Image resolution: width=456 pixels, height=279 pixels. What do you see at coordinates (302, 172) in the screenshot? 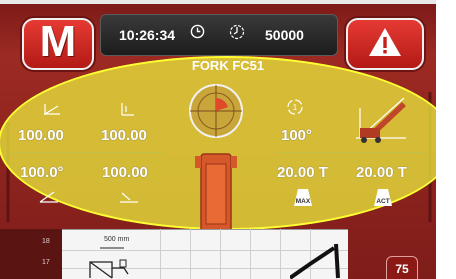
I see `max-load-value: 20.00 T` at bounding box center [302, 172].